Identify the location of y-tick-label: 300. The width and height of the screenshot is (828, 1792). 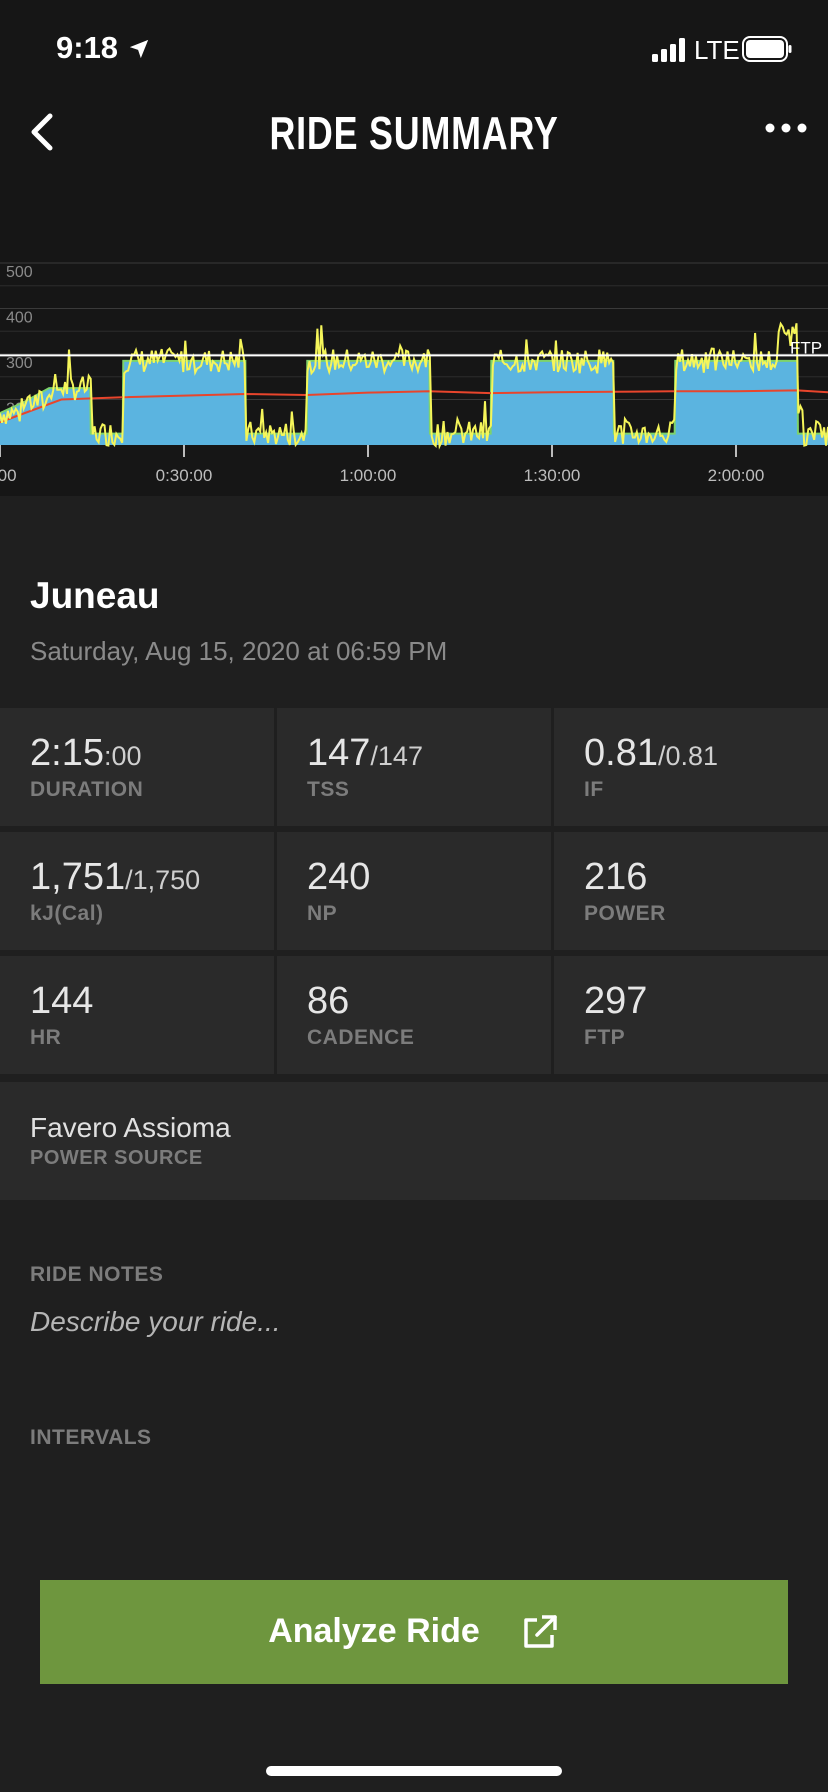
(19, 363).